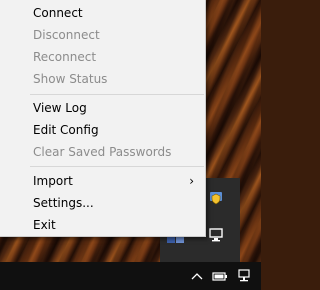 This screenshot has height=290, width=320. What do you see at coordinates (58, 13) in the screenshot?
I see `menu-item-label: Connect` at bounding box center [58, 13].